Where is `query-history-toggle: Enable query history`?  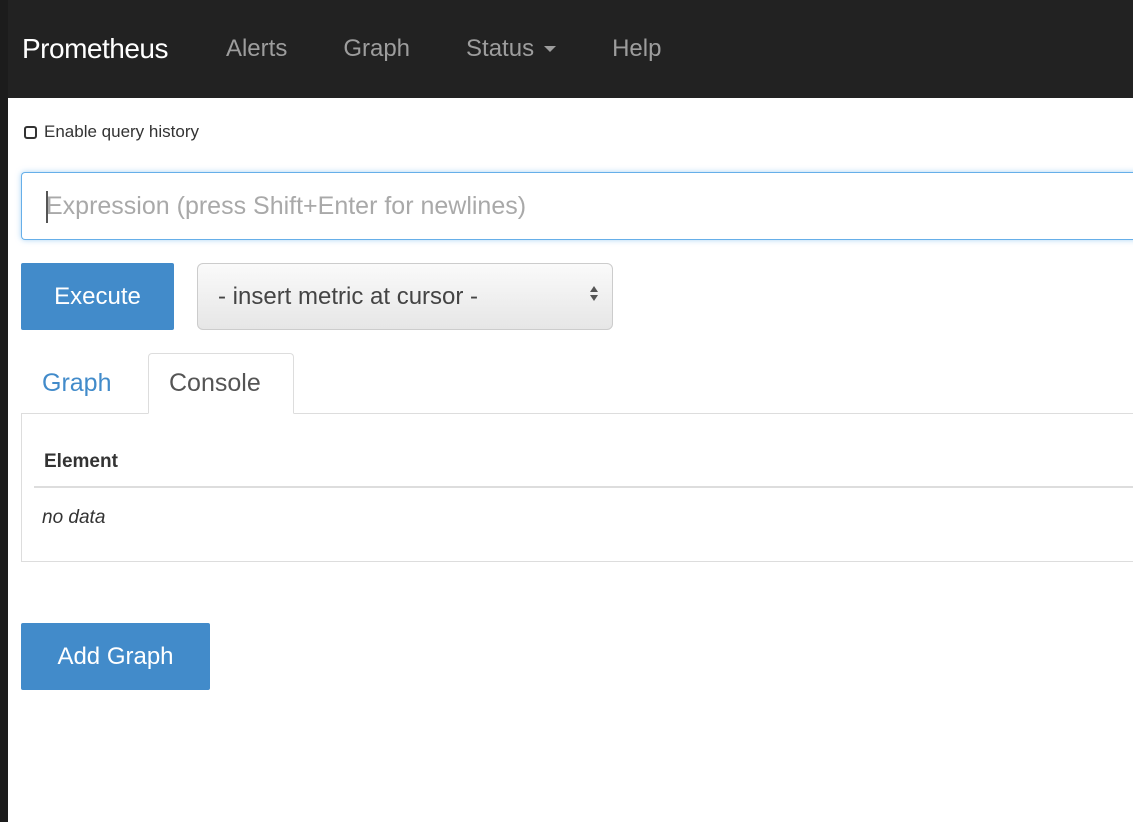
query-history-toggle: Enable query history is located at coordinates (111, 132).